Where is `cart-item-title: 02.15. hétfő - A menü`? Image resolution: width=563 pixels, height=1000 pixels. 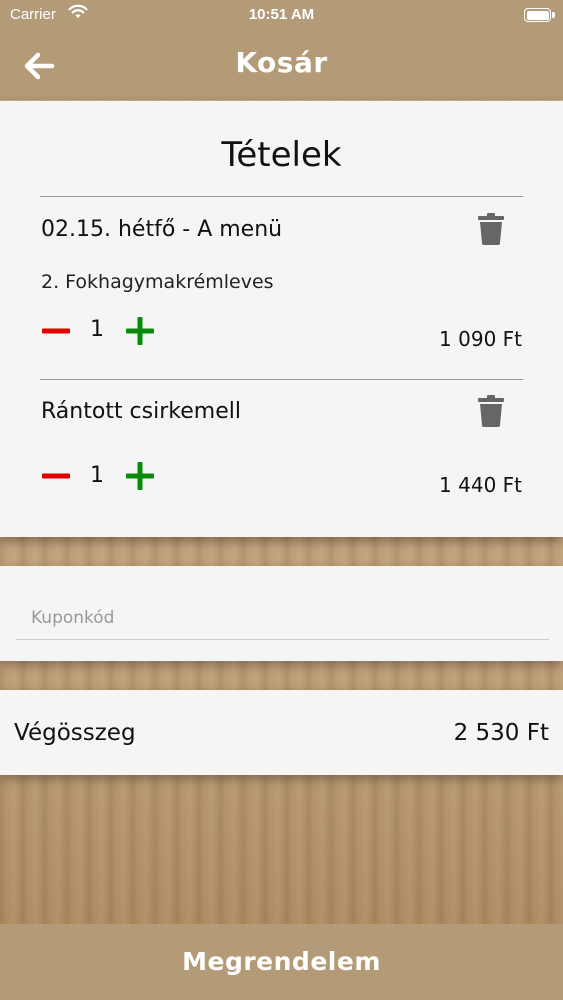 cart-item-title: 02.15. hétfő - A menü is located at coordinates (162, 229).